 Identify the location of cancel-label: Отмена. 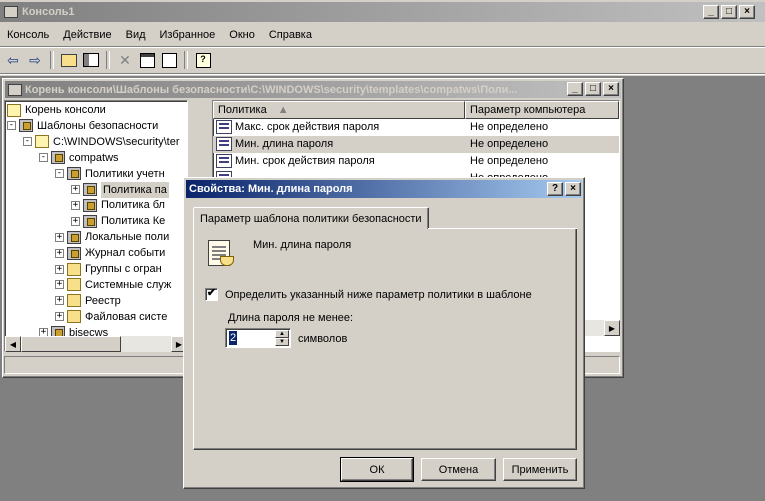
(458, 469).